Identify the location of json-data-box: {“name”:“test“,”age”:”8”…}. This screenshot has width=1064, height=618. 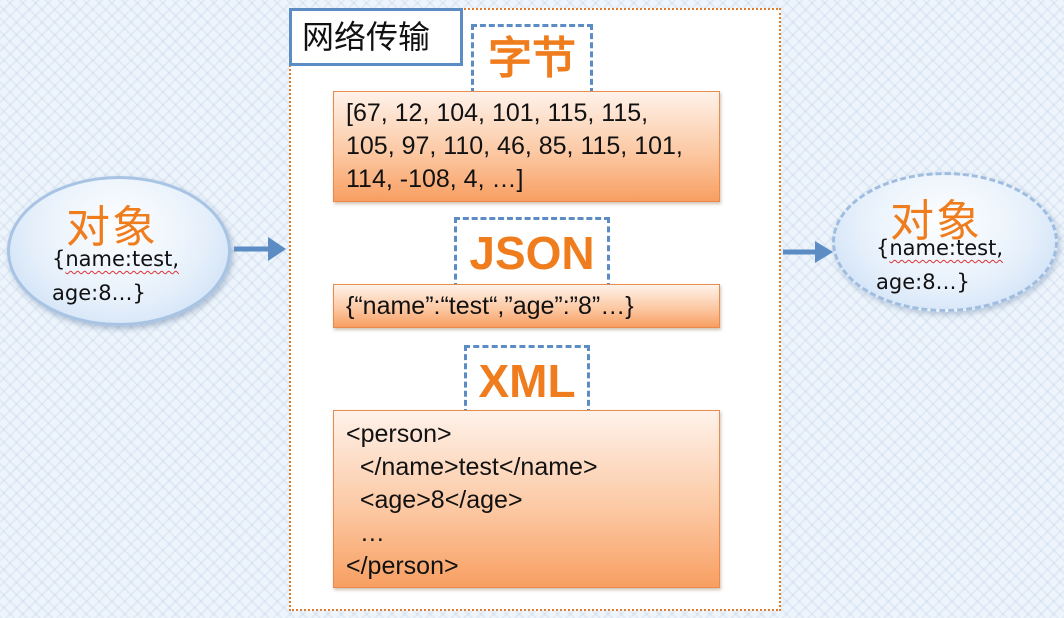
(526, 306).